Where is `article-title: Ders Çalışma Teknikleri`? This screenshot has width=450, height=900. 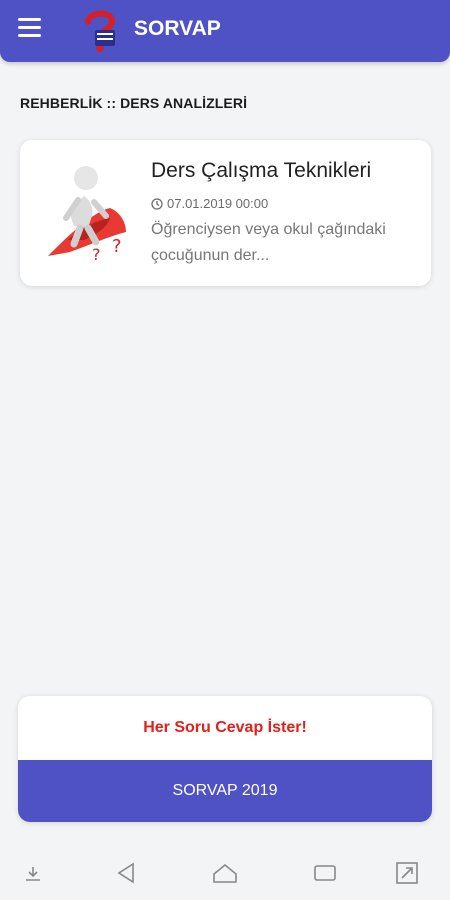
article-title: Ders Çalışma Teknikleri is located at coordinates (261, 170).